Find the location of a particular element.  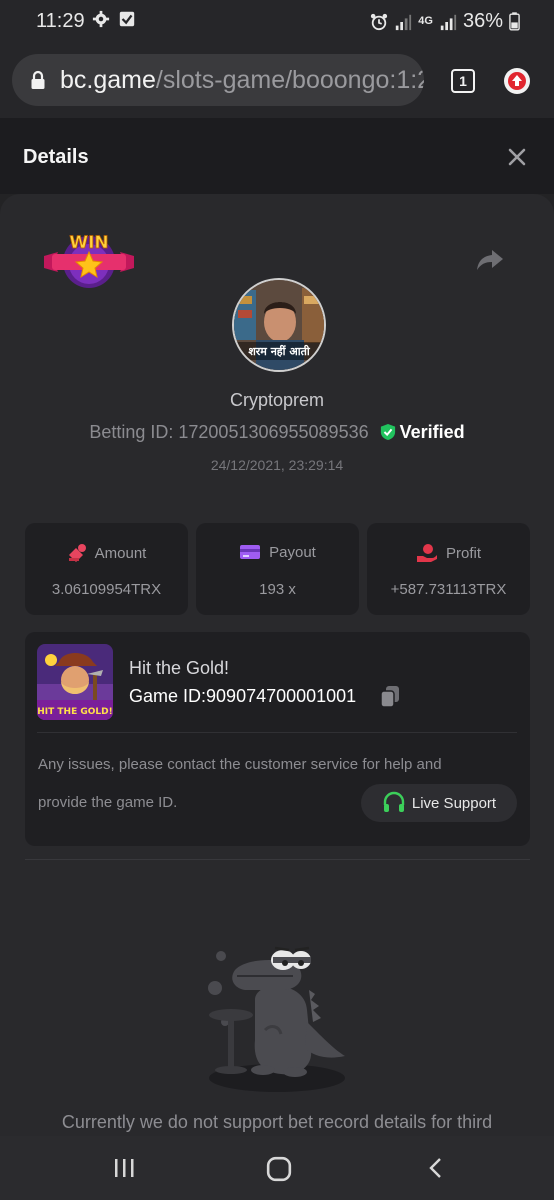

alarm-icon is located at coordinates (379, 21).